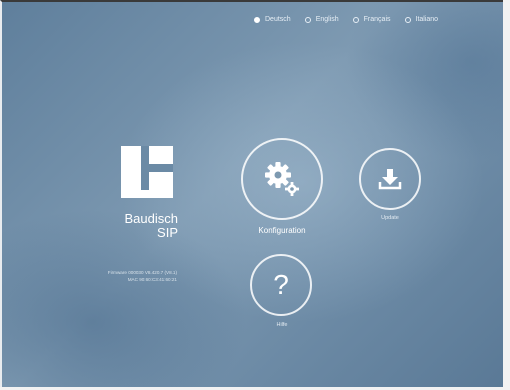 The height and width of the screenshot is (390, 510). Describe the element at coordinates (278, 19) in the screenshot. I see `language-label: Deutsch` at that location.